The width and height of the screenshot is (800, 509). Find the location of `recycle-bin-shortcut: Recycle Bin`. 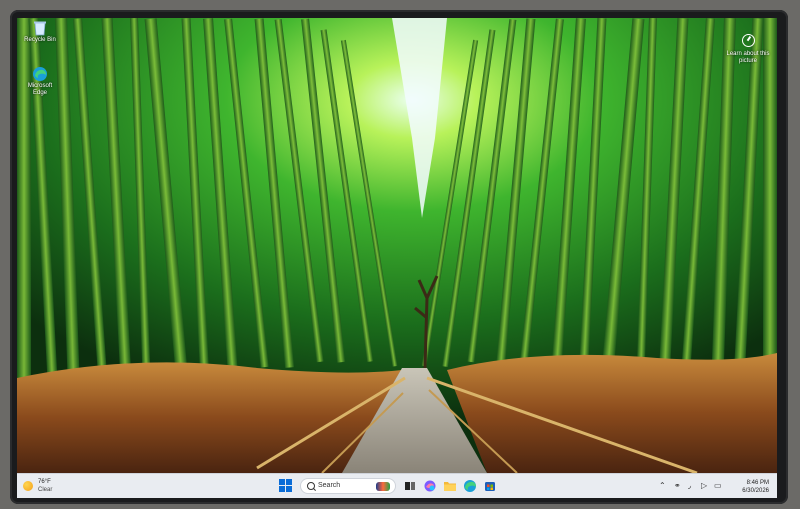

recycle-bin-shortcut: Recycle Bin is located at coordinates (40, 32).